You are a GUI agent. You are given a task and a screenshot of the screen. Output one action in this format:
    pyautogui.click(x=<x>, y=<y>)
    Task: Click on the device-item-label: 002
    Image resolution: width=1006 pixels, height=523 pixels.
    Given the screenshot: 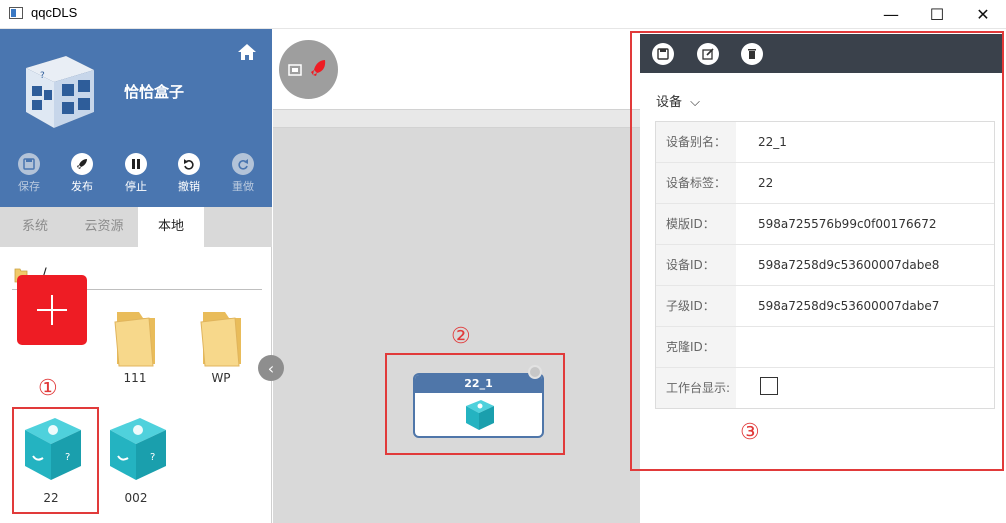 What is the action you would take?
    pyautogui.click(x=136, y=498)
    